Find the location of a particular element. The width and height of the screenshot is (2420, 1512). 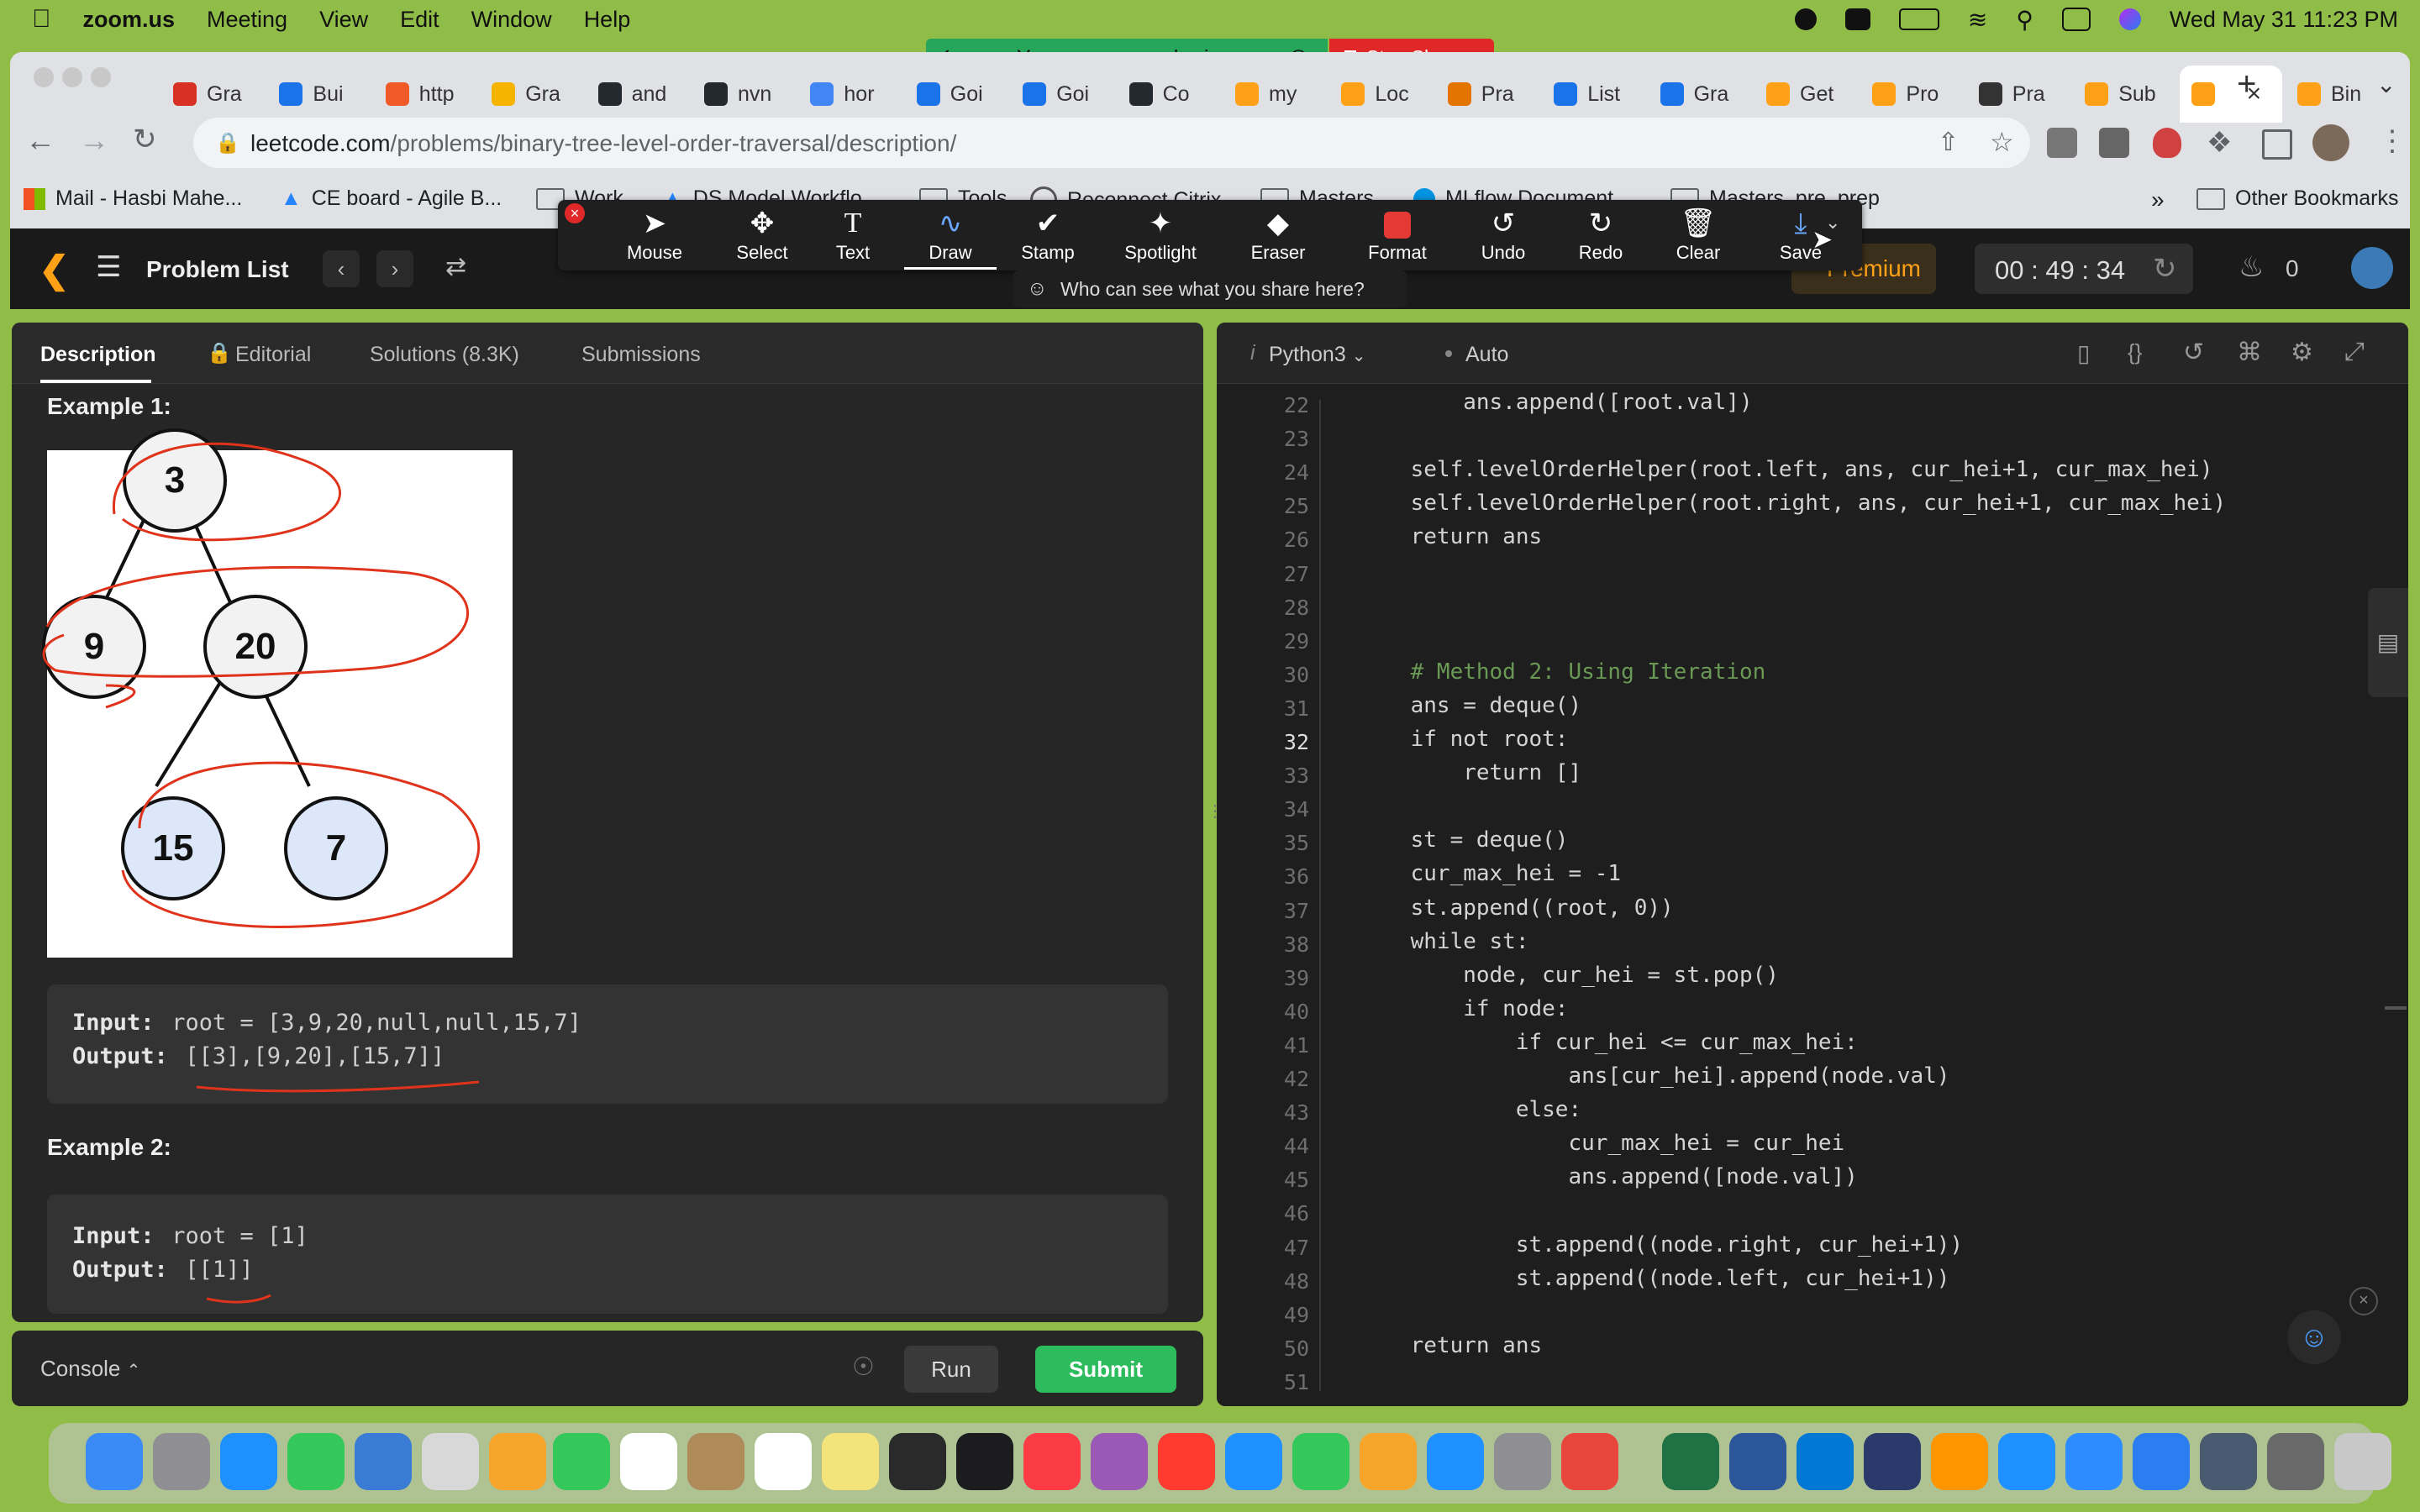

code-line: # Method 2: Using Iteration is located at coordinates (1562, 676).